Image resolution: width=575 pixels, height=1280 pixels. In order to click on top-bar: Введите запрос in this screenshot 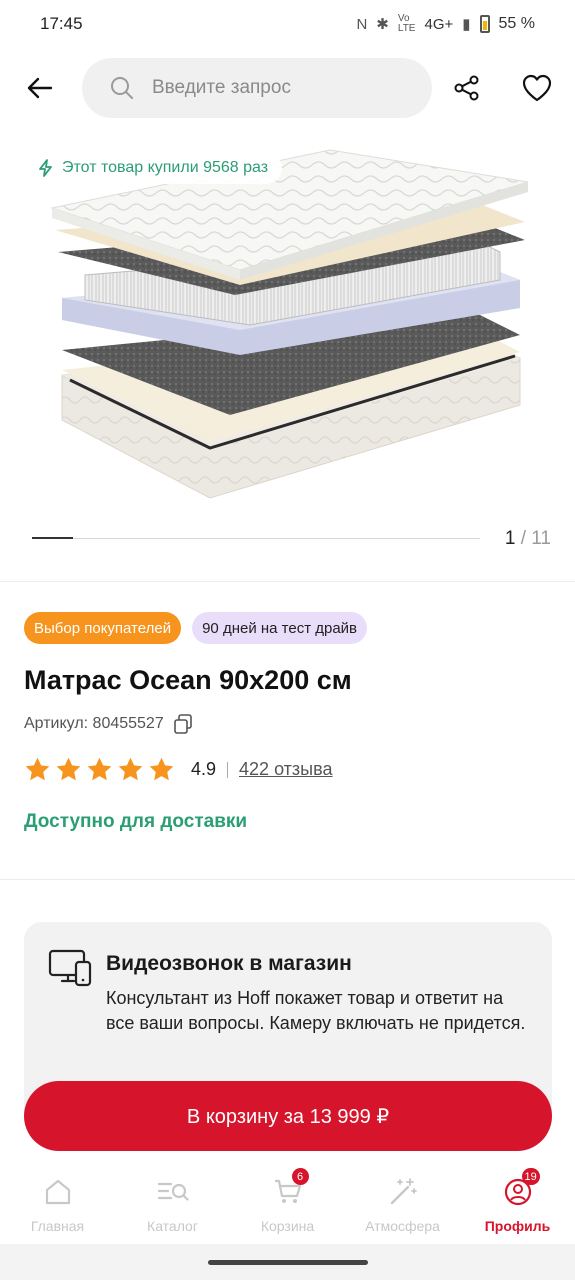, I will do `click(287, 88)`.